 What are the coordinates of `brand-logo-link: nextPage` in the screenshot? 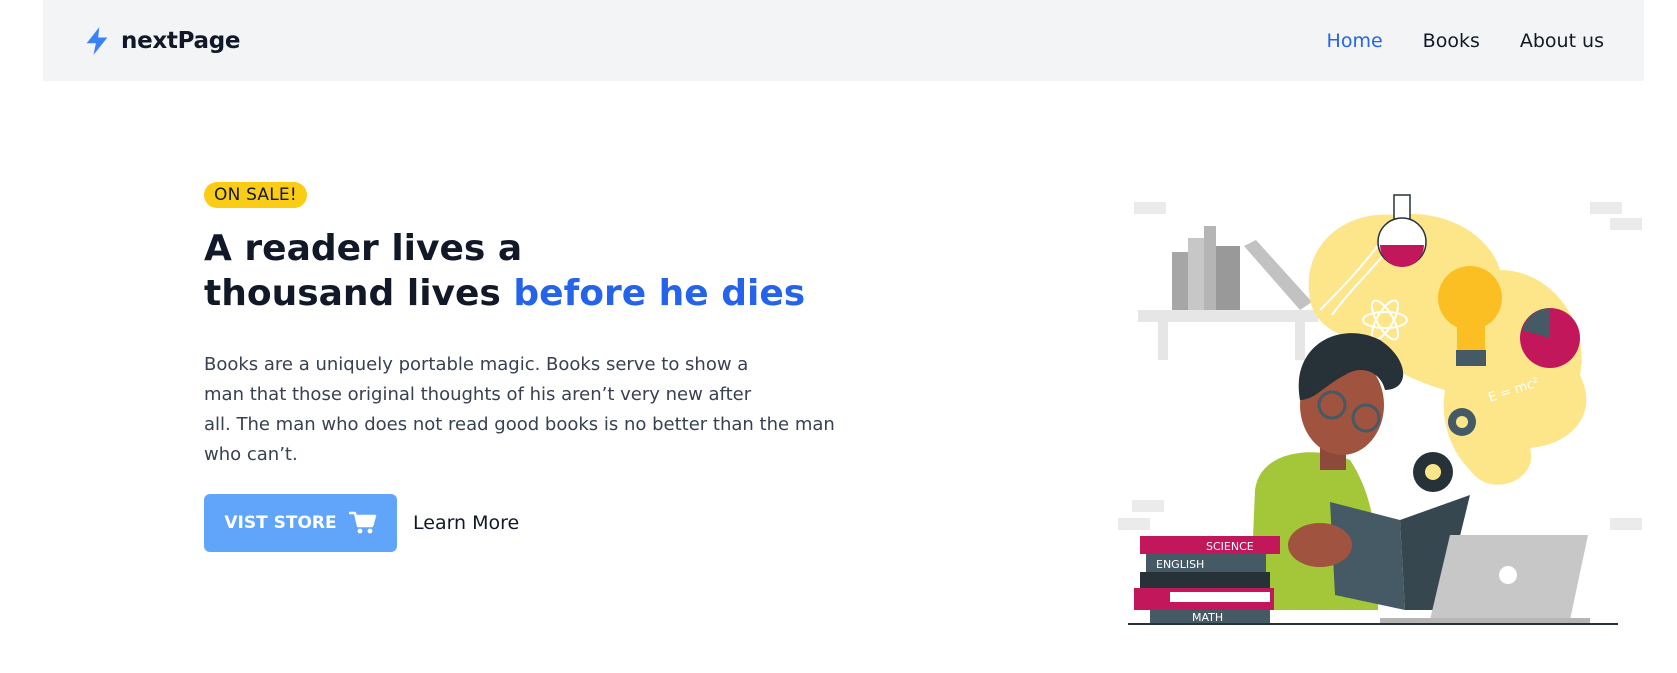 It's located at (162, 41).